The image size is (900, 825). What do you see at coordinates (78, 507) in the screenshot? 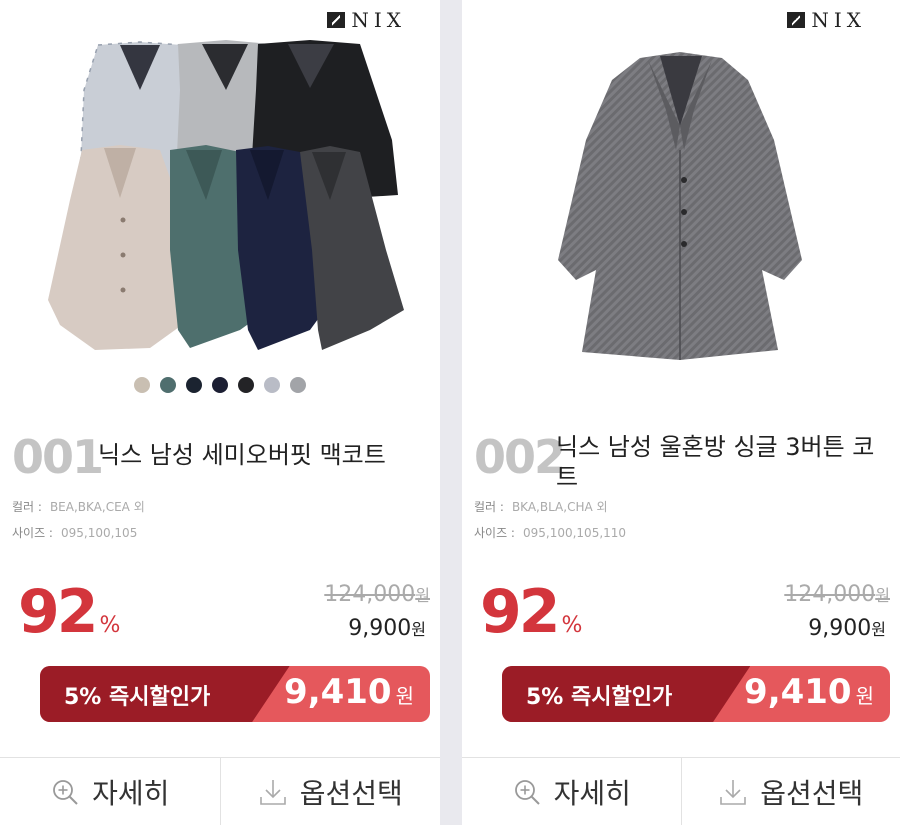
I see `color-spec: 컬러 : BEA,BKA,CEA 외` at bounding box center [78, 507].